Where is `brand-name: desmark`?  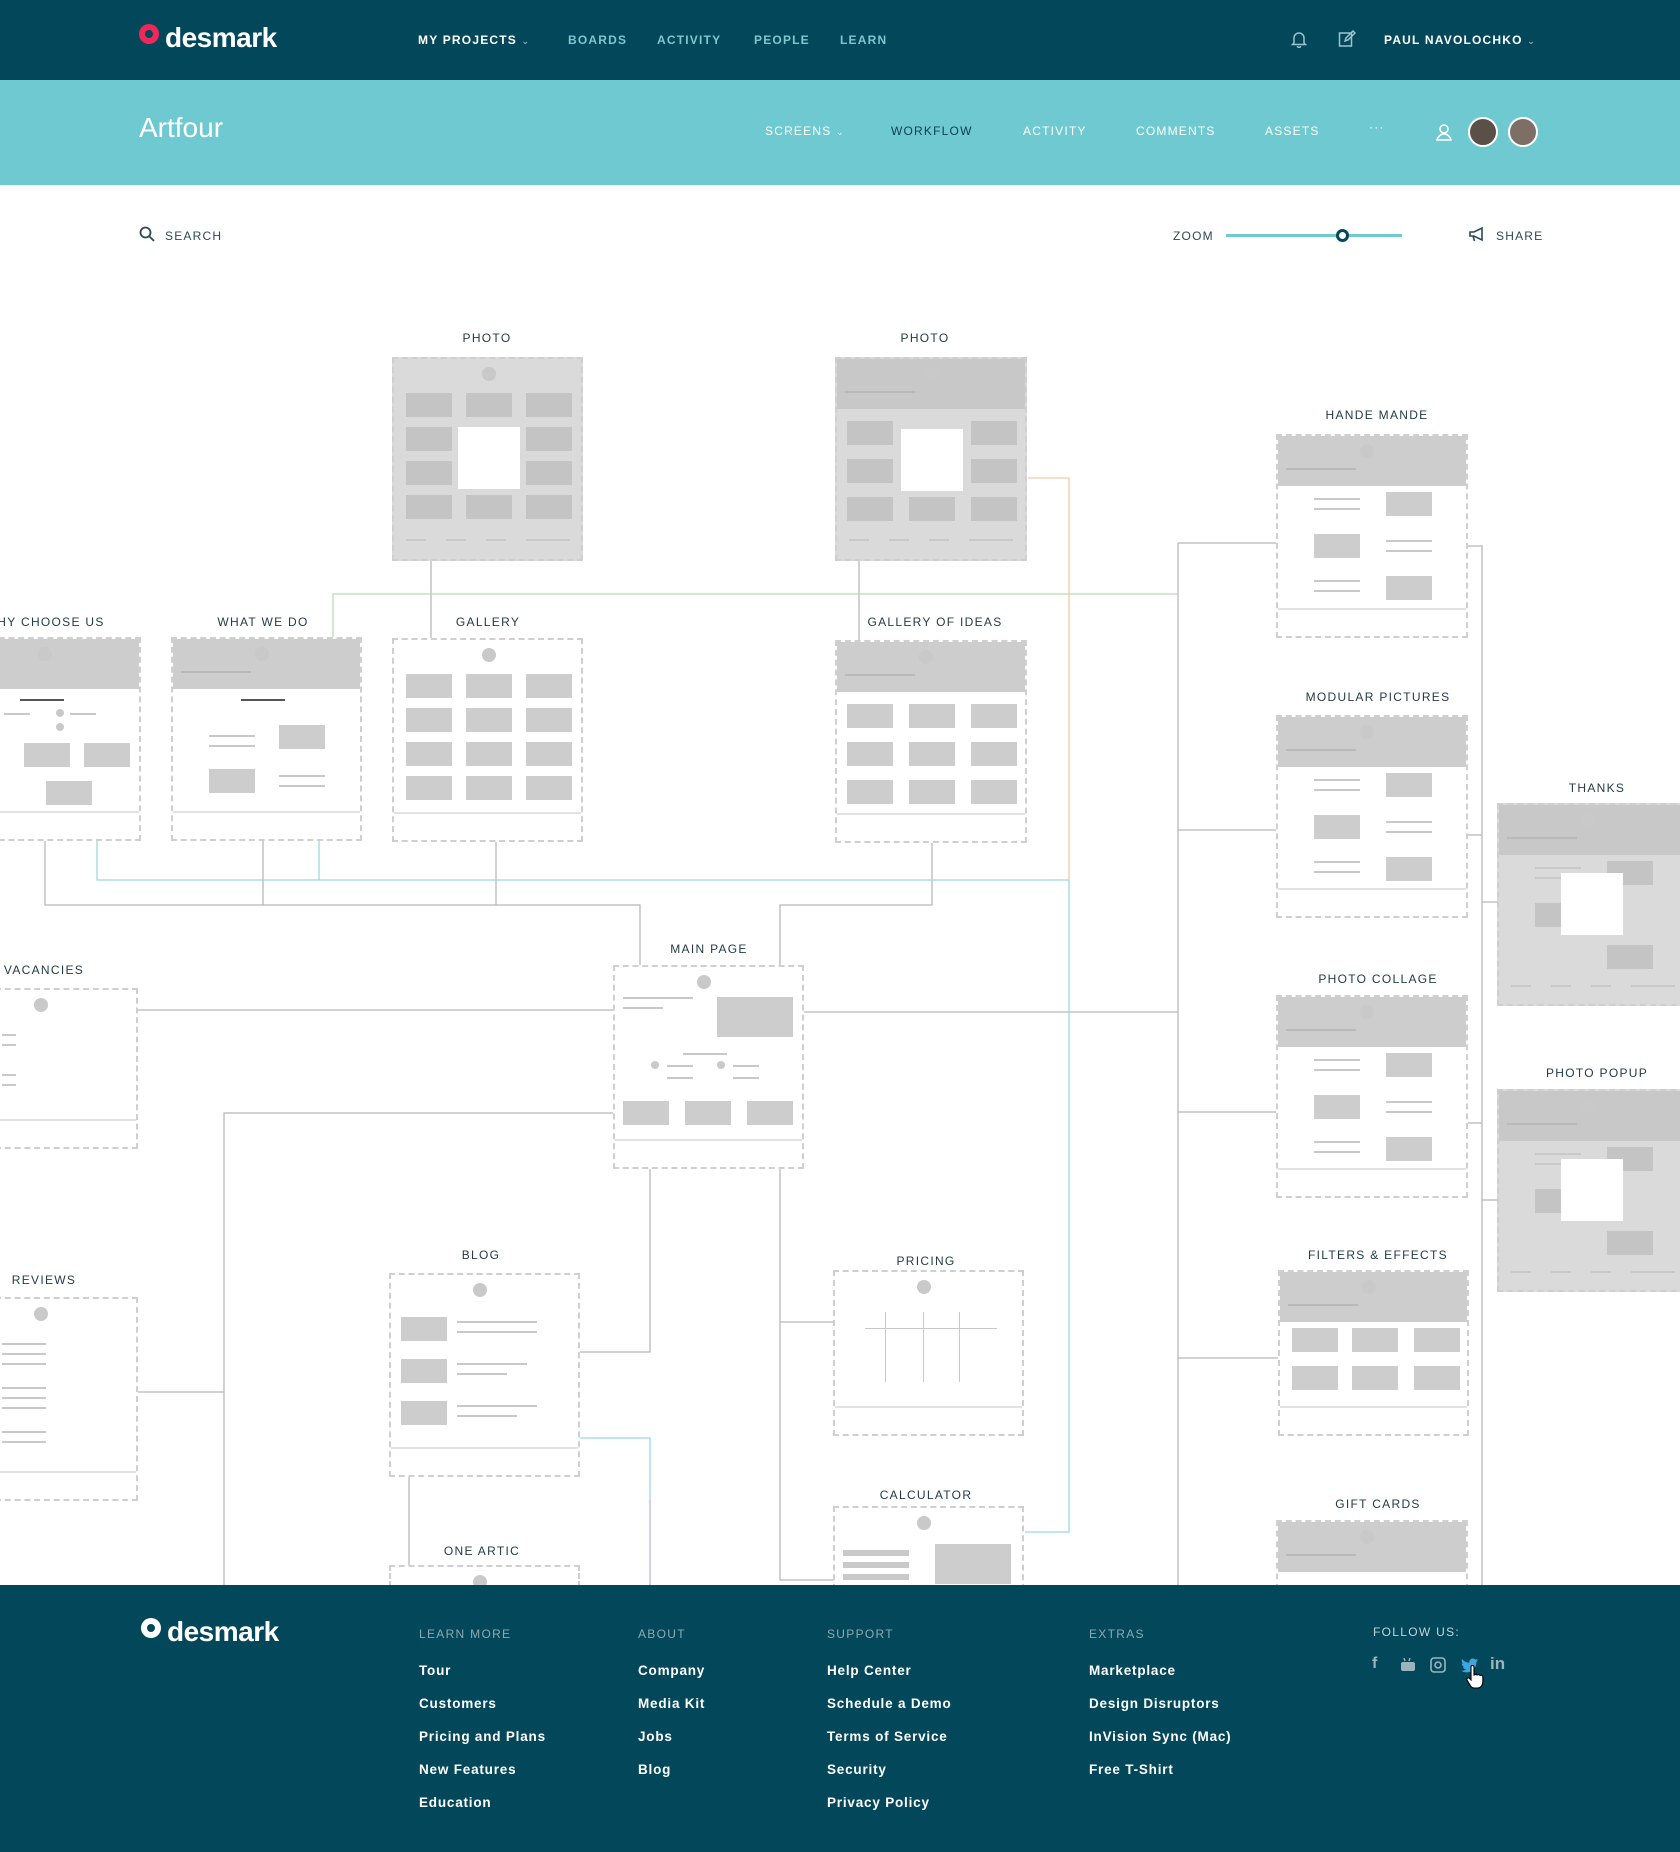 brand-name: desmark is located at coordinates (223, 1631).